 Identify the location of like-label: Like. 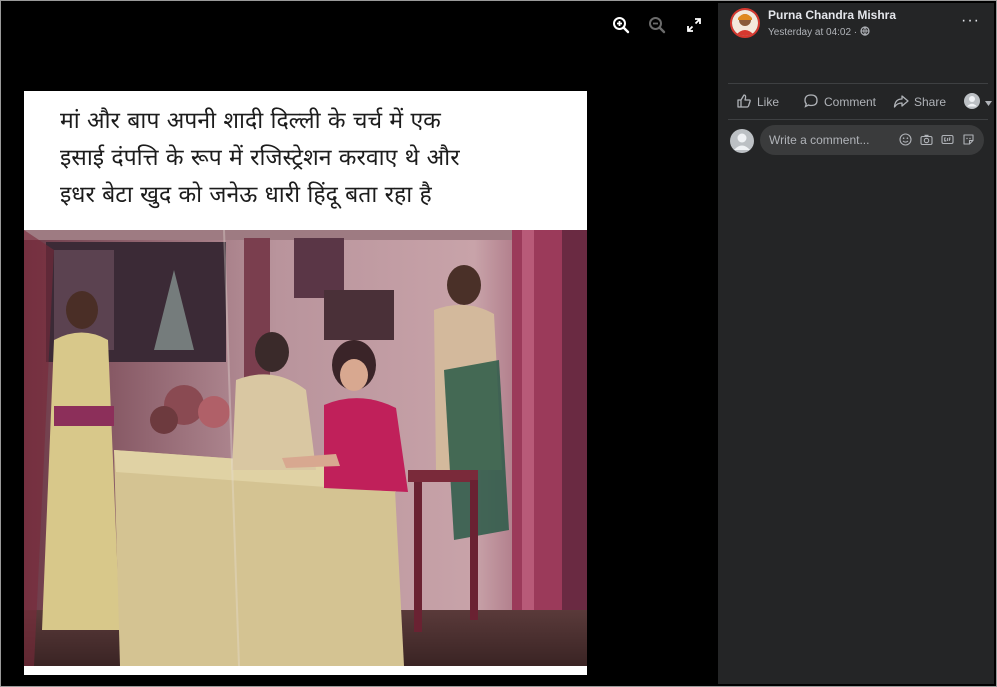
(768, 102).